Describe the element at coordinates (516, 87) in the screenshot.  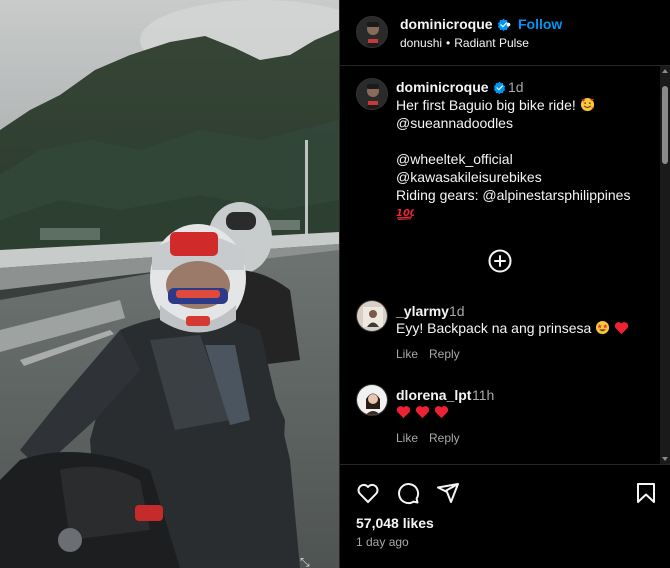
I see `caption-time: 1d` at that location.